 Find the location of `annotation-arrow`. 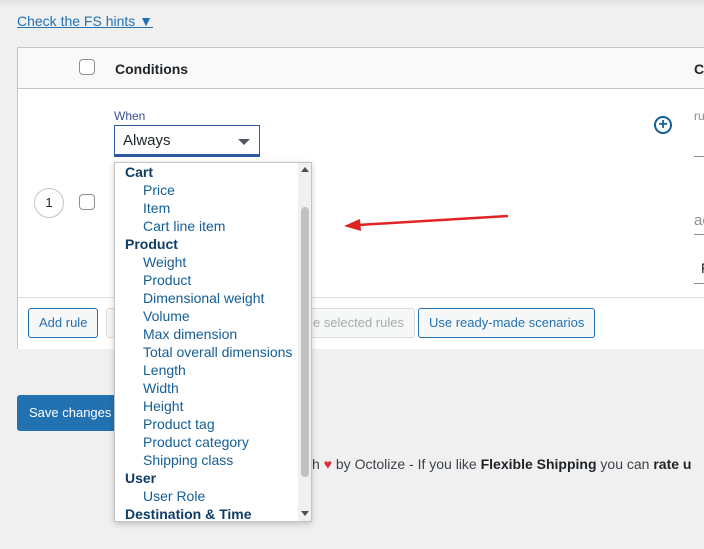

annotation-arrow is located at coordinates (426, 222).